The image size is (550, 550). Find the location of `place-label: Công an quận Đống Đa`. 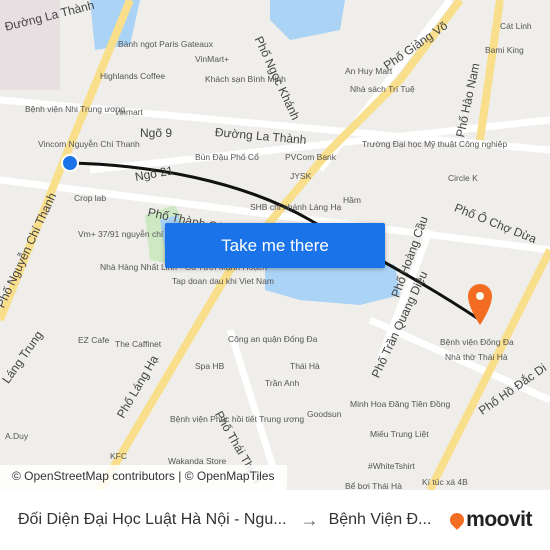

place-label: Công an quận Đống Đa is located at coordinates (273, 339).